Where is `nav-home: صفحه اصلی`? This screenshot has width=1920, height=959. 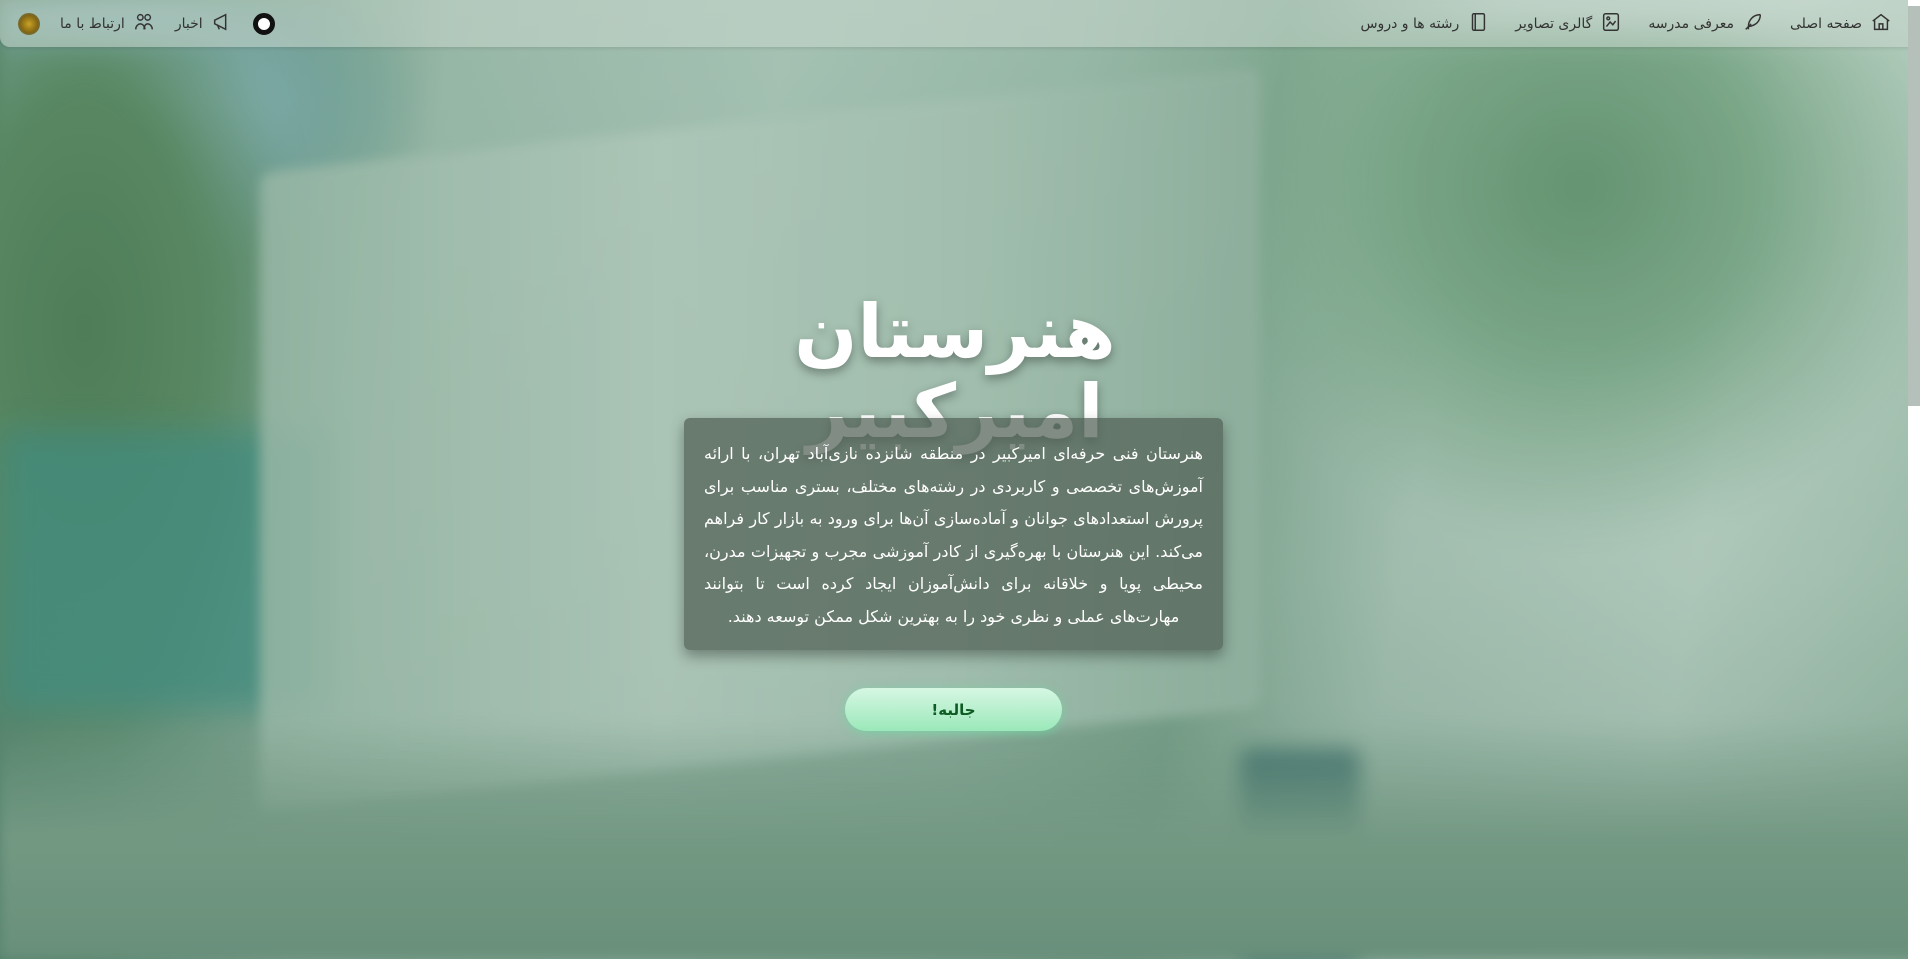
nav-home: صفحه اصلی is located at coordinates (1841, 24).